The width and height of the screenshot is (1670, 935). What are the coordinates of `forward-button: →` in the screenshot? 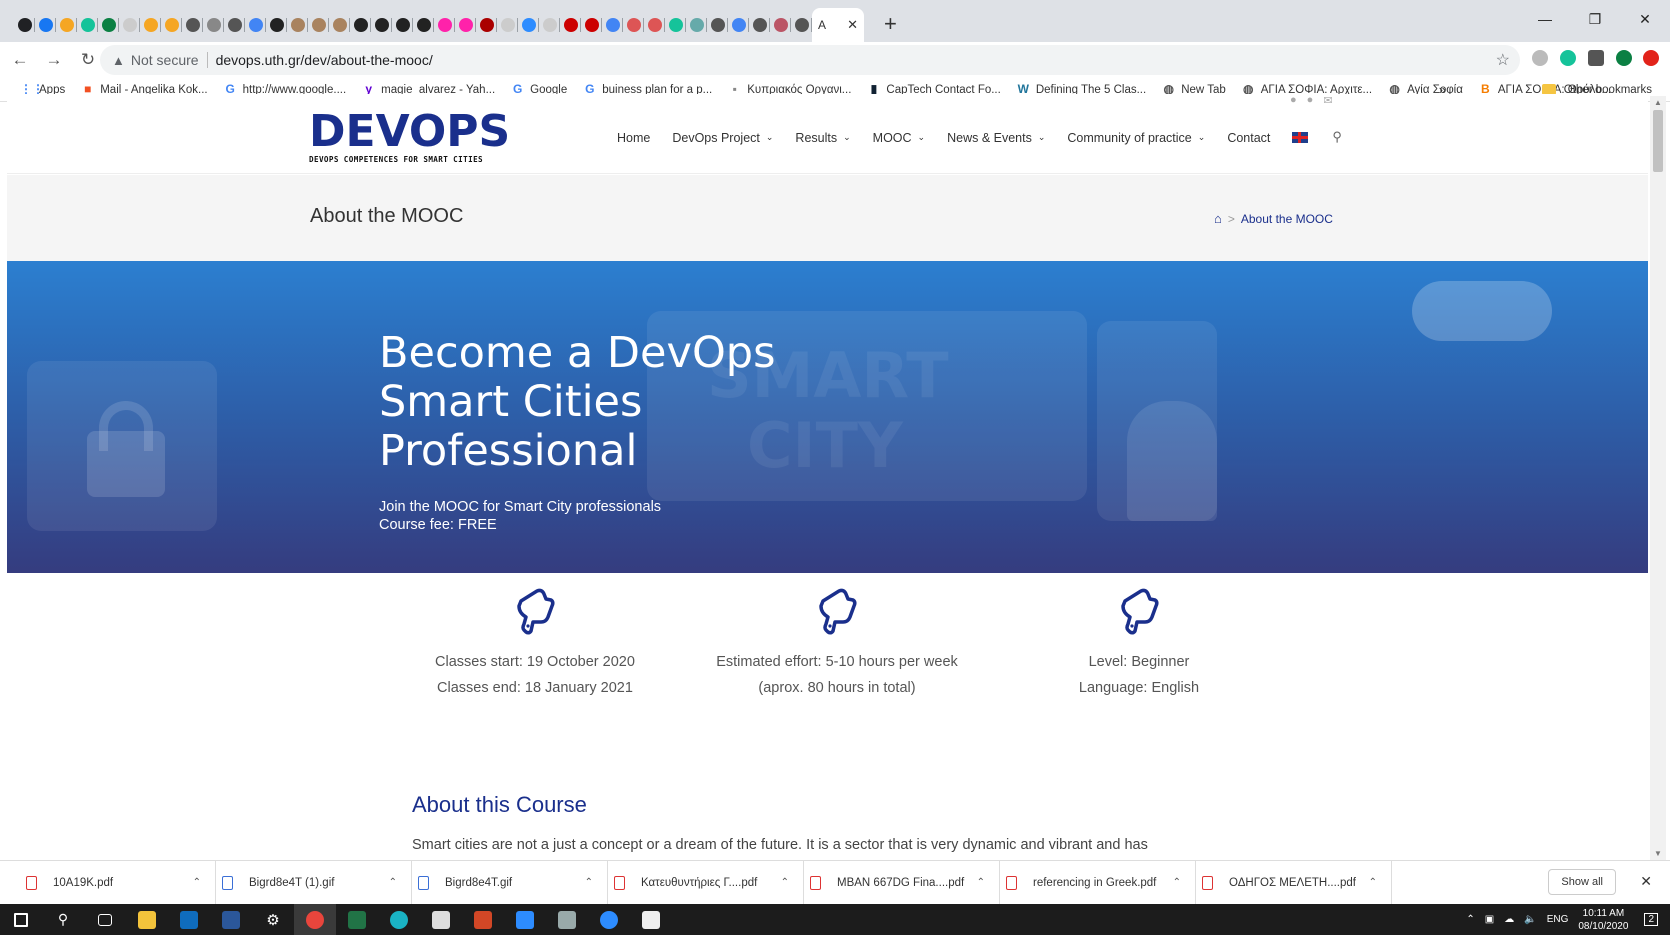 It's located at (54, 60).